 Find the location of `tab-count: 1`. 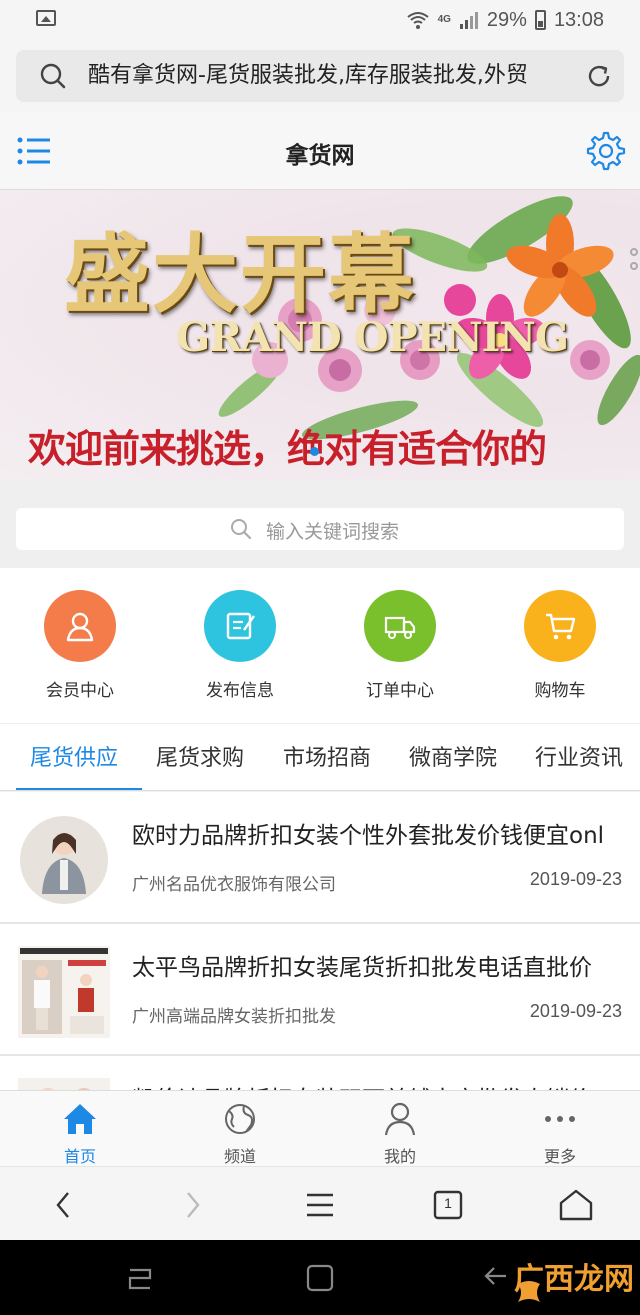

tab-count: 1 is located at coordinates (448, 1203).